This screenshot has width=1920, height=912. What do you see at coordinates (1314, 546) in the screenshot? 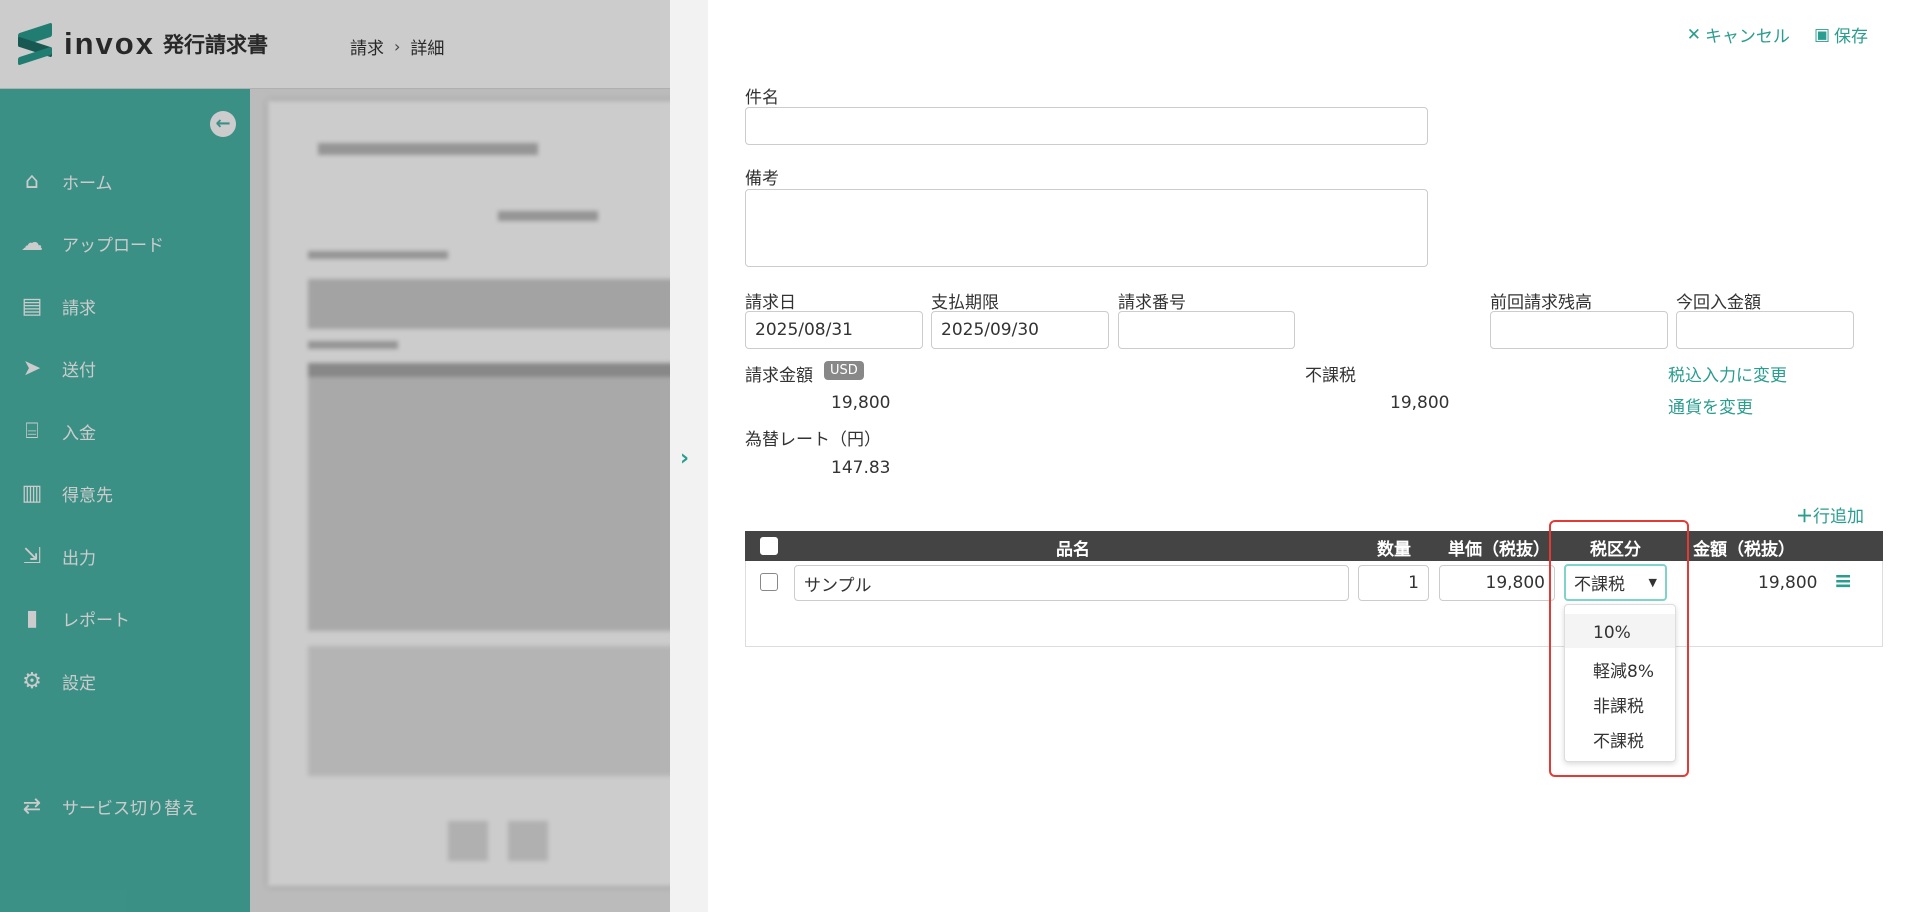
I see `line-items-header: 品名 数量 単価（税抜） 税区分 金額（税抜）` at bounding box center [1314, 546].